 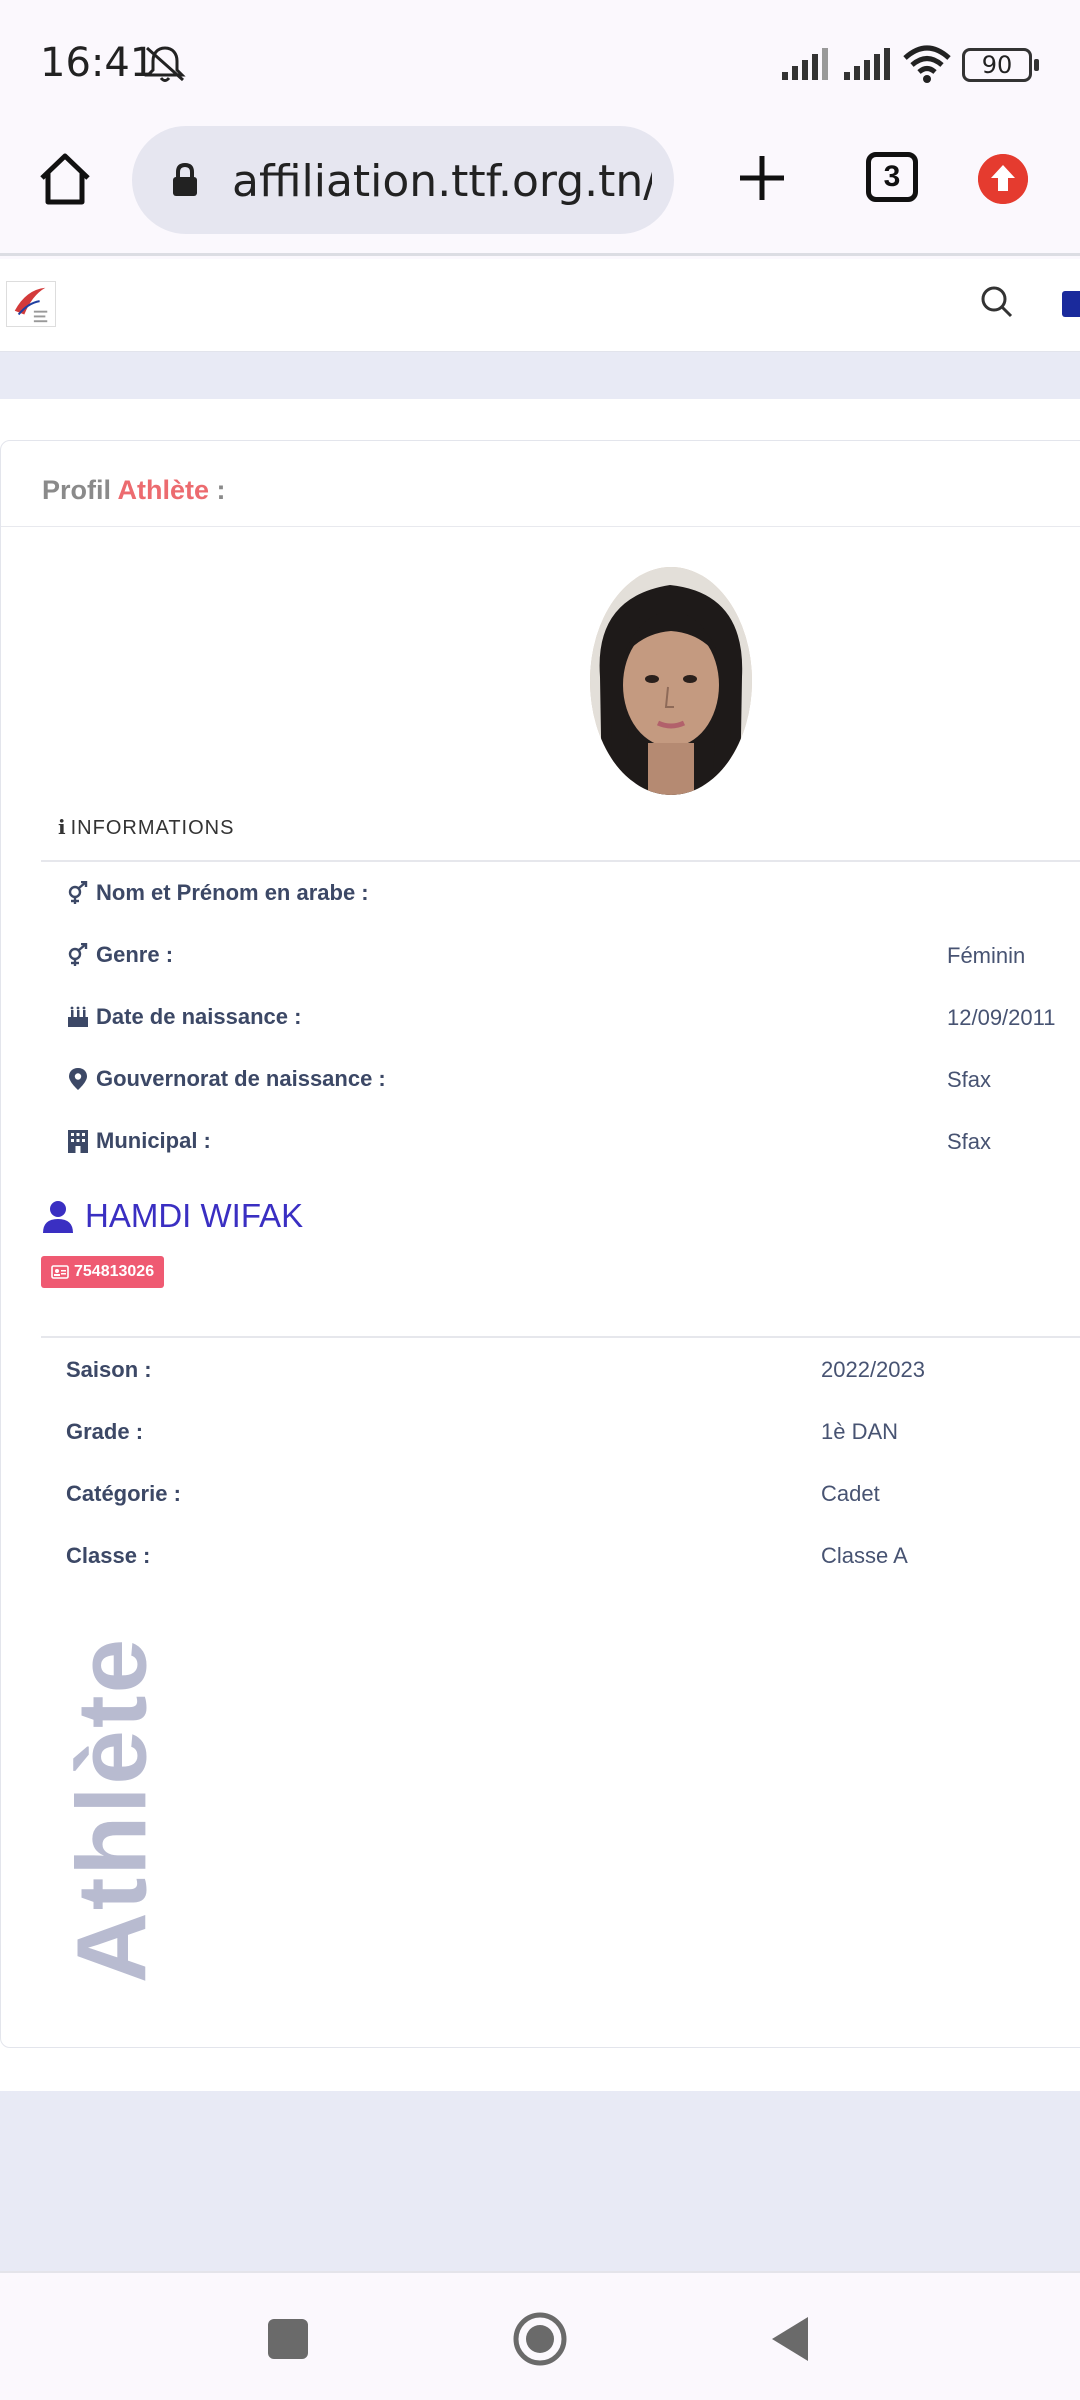 I want to click on status-time: 16:41, so click(x=98, y=63).